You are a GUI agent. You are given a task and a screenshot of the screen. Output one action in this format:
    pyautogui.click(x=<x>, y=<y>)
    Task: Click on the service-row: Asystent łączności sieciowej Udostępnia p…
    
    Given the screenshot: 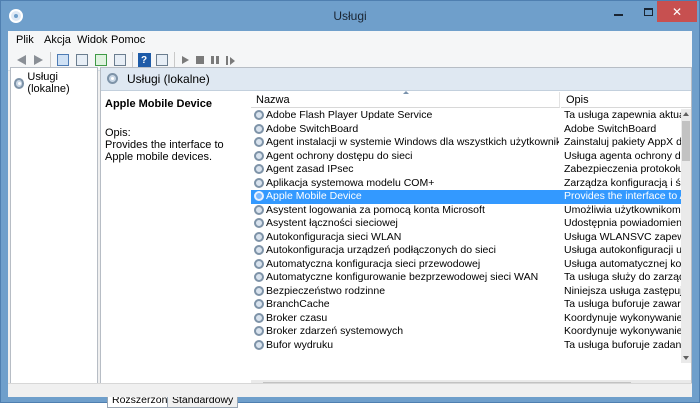 What is the action you would take?
    pyautogui.click(x=466, y=224)
    